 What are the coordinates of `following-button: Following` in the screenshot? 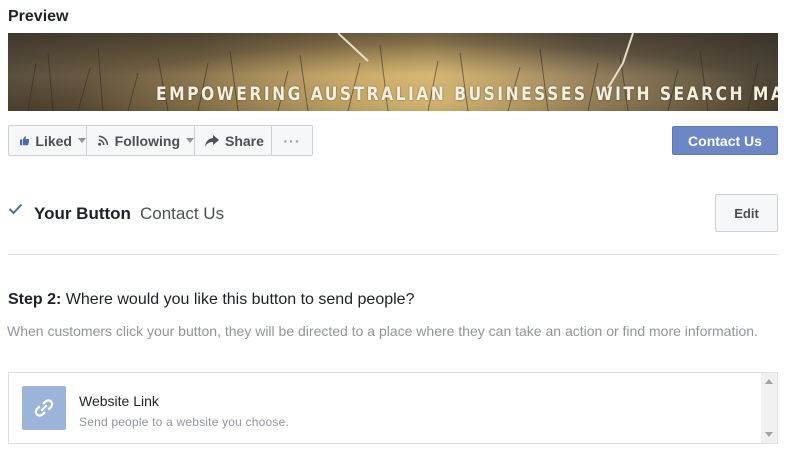 It's located at (141, 140).